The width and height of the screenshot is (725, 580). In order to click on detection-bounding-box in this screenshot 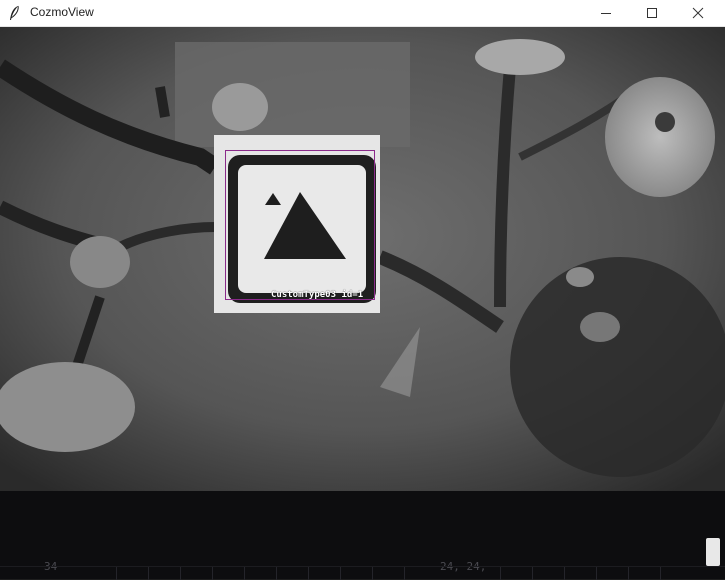, I will do `click(300, 225)`.